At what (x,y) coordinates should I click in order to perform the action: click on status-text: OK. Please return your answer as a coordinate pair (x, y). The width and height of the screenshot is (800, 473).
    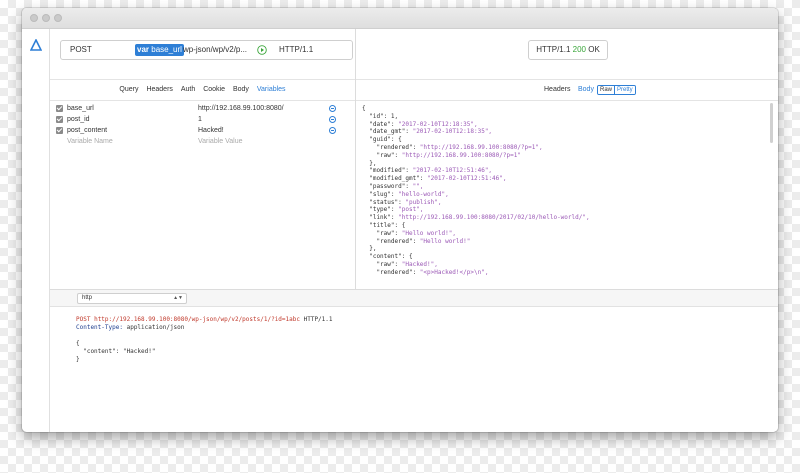
    Looking at the image, I should click on (594, 49).